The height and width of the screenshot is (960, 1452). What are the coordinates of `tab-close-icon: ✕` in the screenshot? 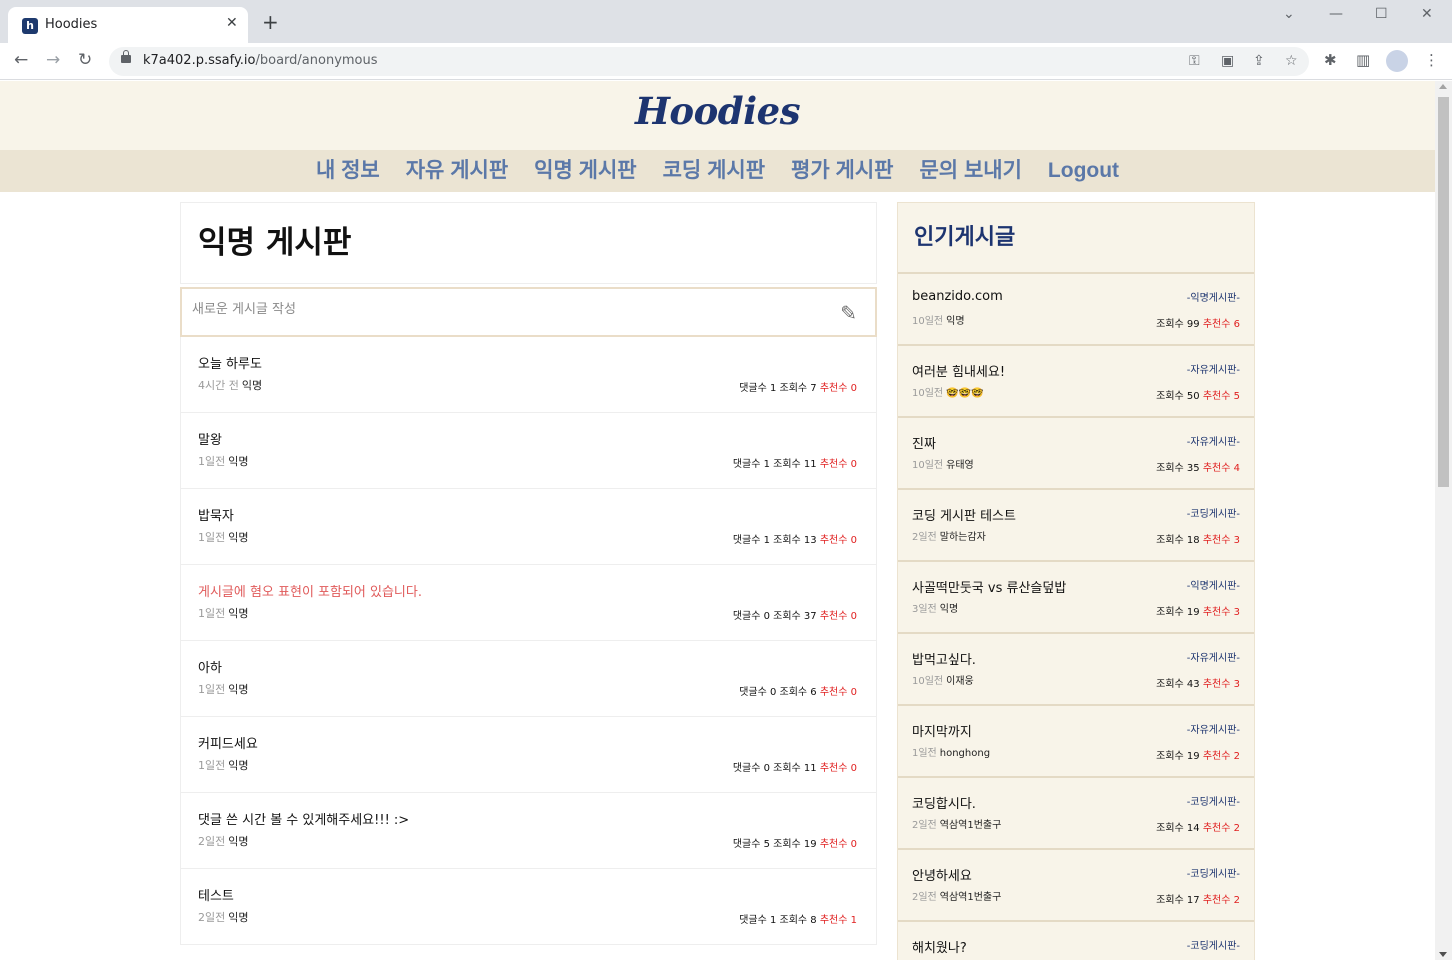 It's located at (232, 23).